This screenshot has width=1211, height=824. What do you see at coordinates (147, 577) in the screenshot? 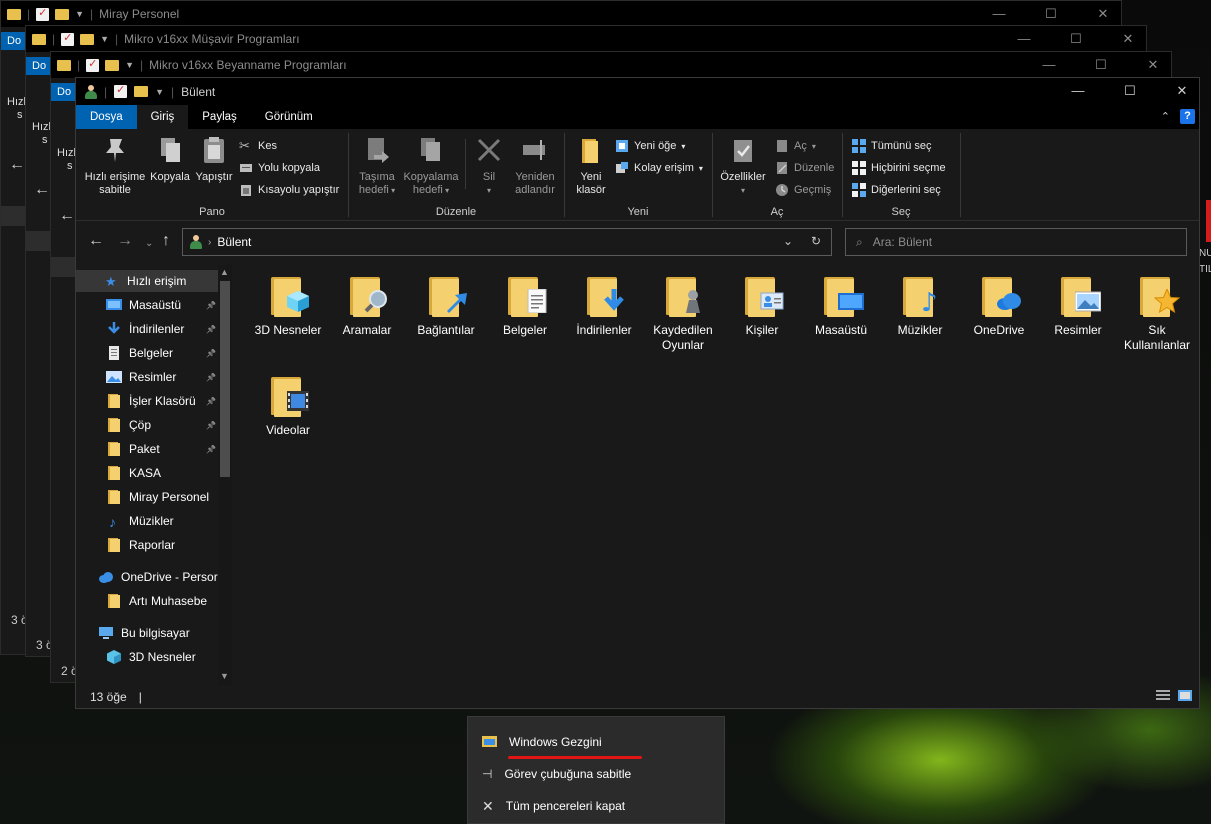
I see `nav-item: OneDrive - Persor` at bounding box center [147, 577].